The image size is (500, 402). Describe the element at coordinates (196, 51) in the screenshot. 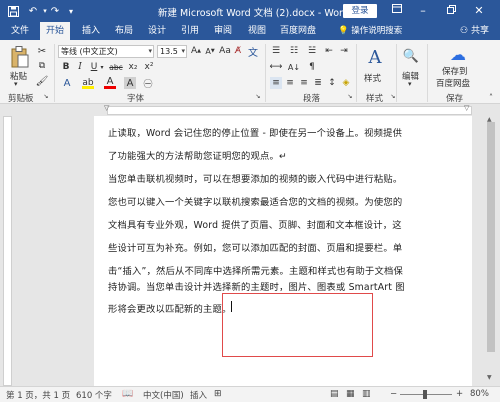

I see `grow-font-icon: A ▲` at that location.